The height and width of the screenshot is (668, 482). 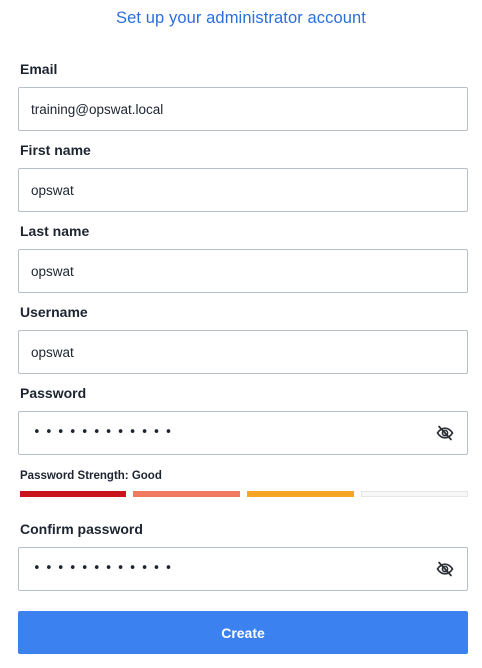 What do you see at coordinates (243, 632) in the screenshot?
I see `create-button: Create` at bounding box center [243, 632].